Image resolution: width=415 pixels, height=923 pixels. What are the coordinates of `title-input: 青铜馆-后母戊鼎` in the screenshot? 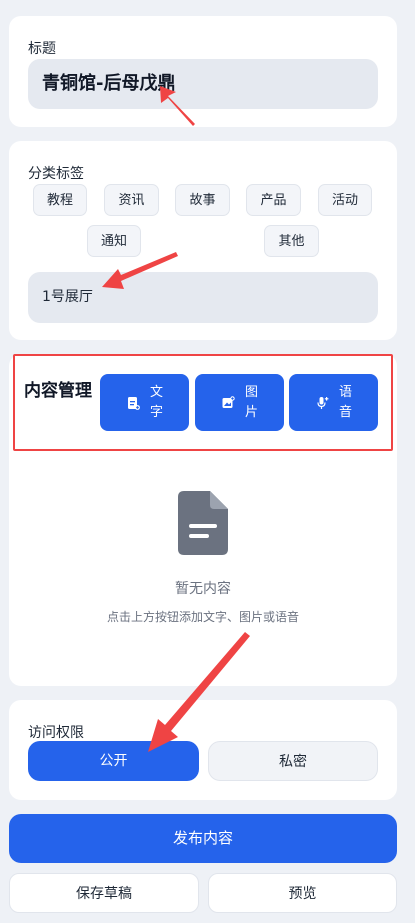 It's located at (203, 84).